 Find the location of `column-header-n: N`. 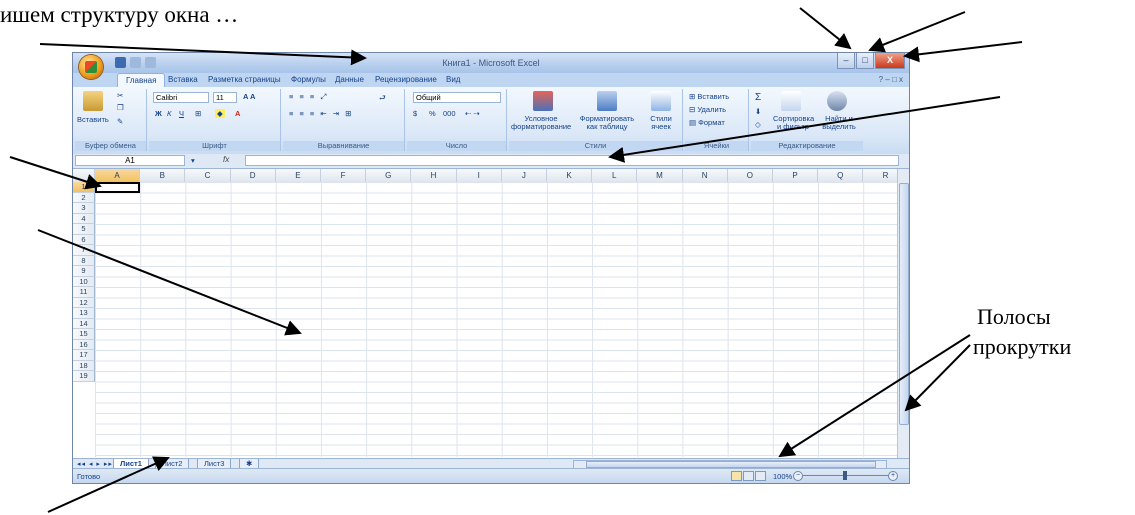

column-header-n: N is located at coordinates (705, 175).